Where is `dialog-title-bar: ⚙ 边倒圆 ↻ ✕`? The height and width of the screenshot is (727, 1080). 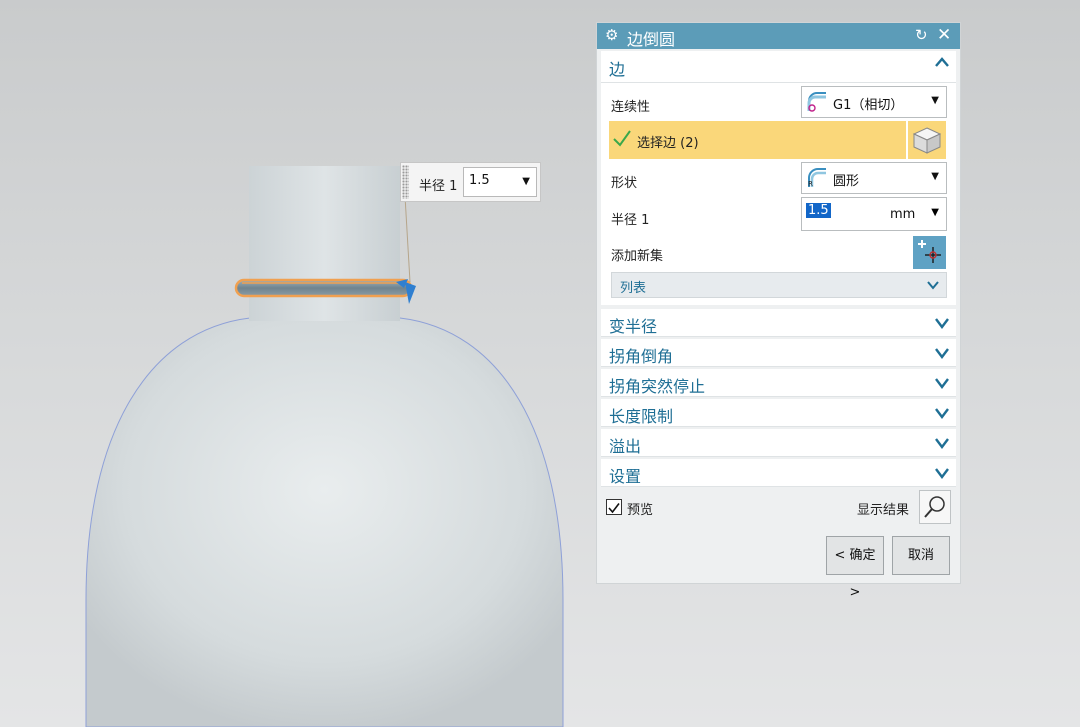 dialog-title-bar: ⚙ 边倒圆 ↻ ✕ is located at coordinates (778, 36).